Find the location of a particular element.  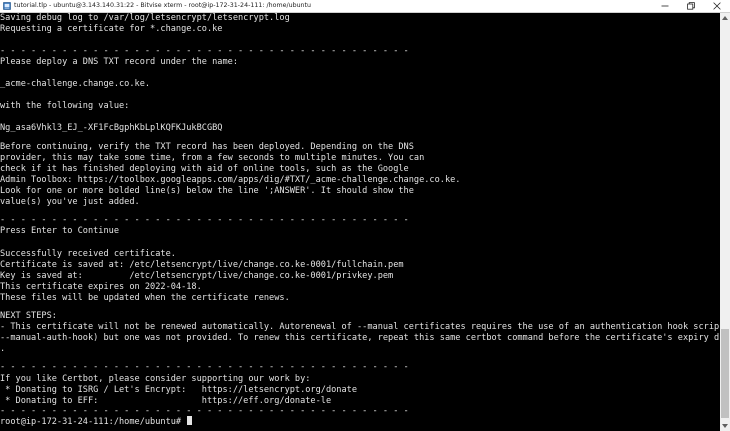

terminal-line: NEXT STEPS: is located at coordinates (28, 316).